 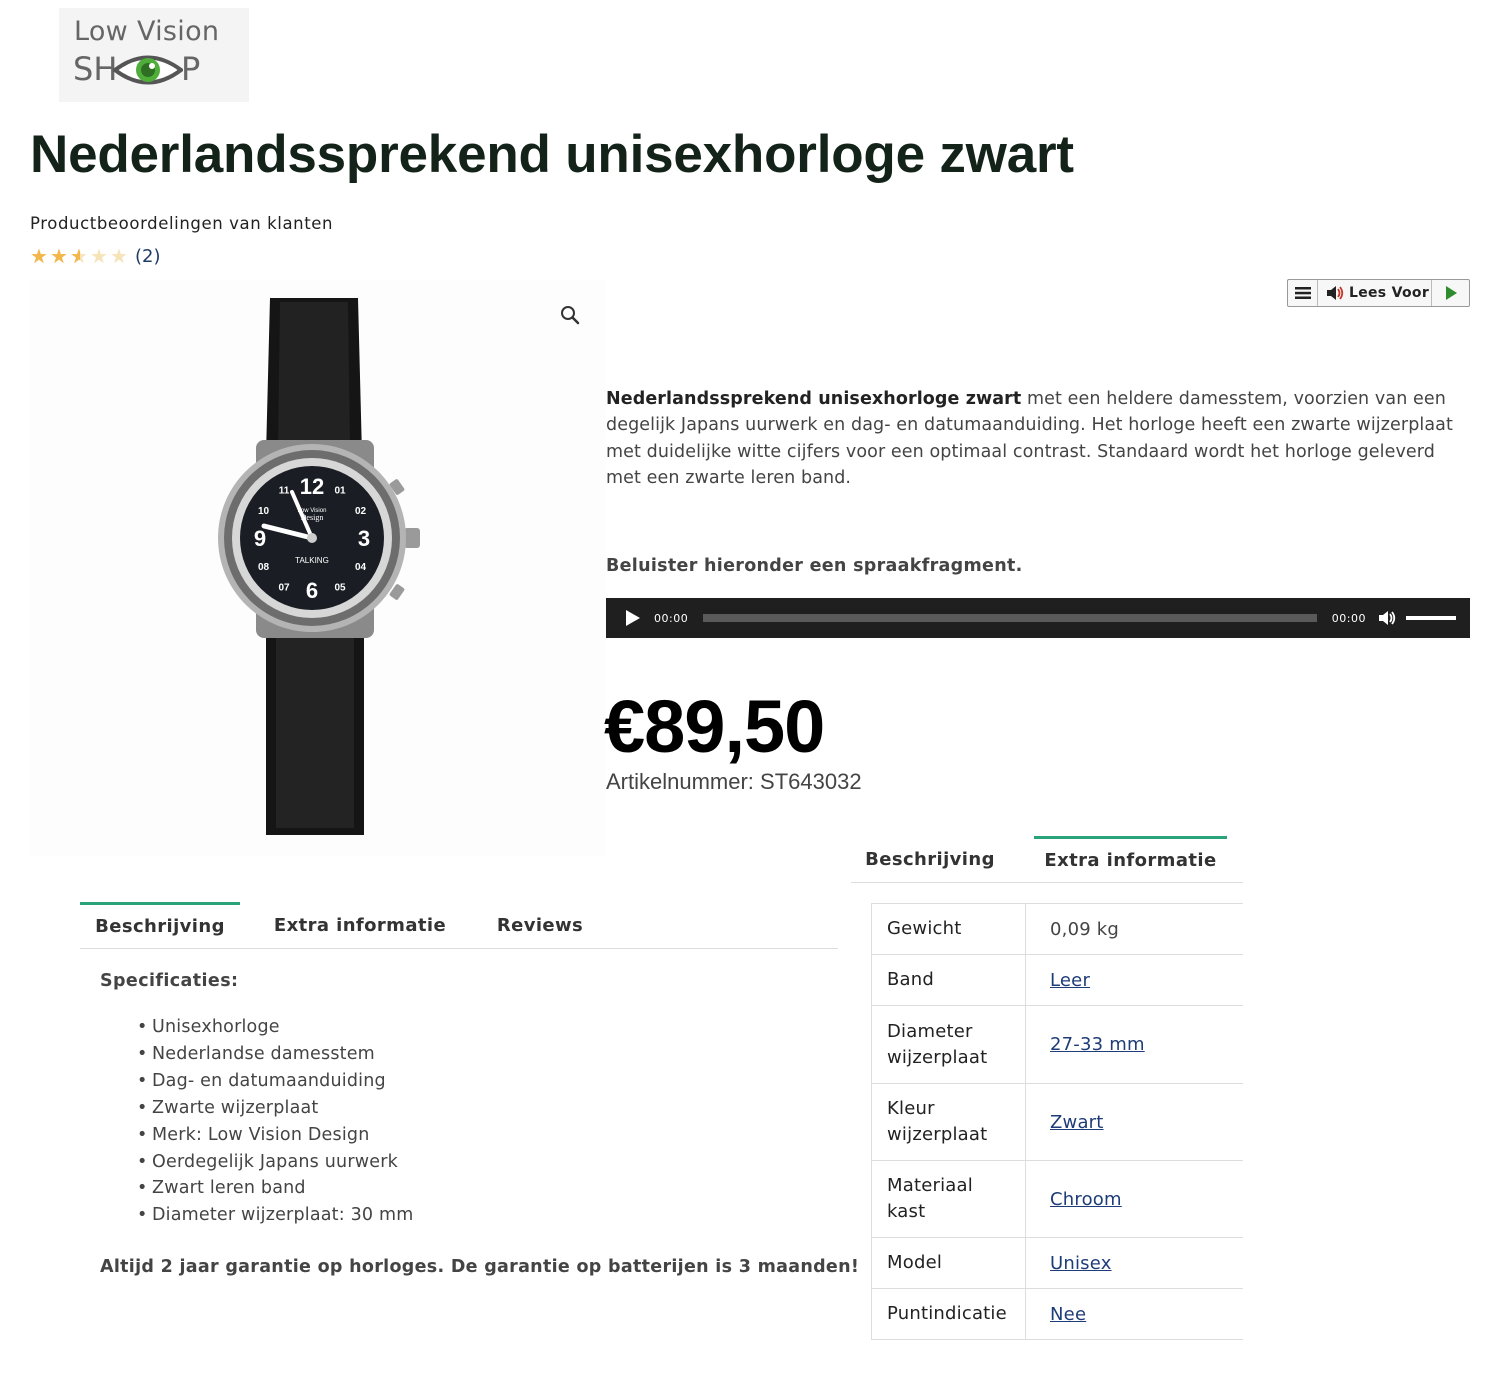 What do you see at coordinates (1077, 1122) in the screenshot?
I see `attr-link: Zwart` at bounding box center [1077, 1122].